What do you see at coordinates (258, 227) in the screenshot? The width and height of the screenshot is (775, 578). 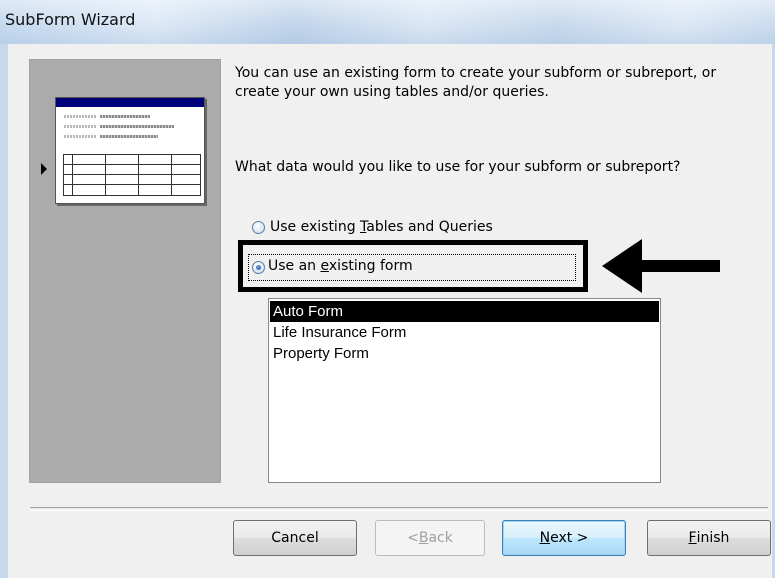 I see `radio-tables-queries` at bounding box center [258, 227].